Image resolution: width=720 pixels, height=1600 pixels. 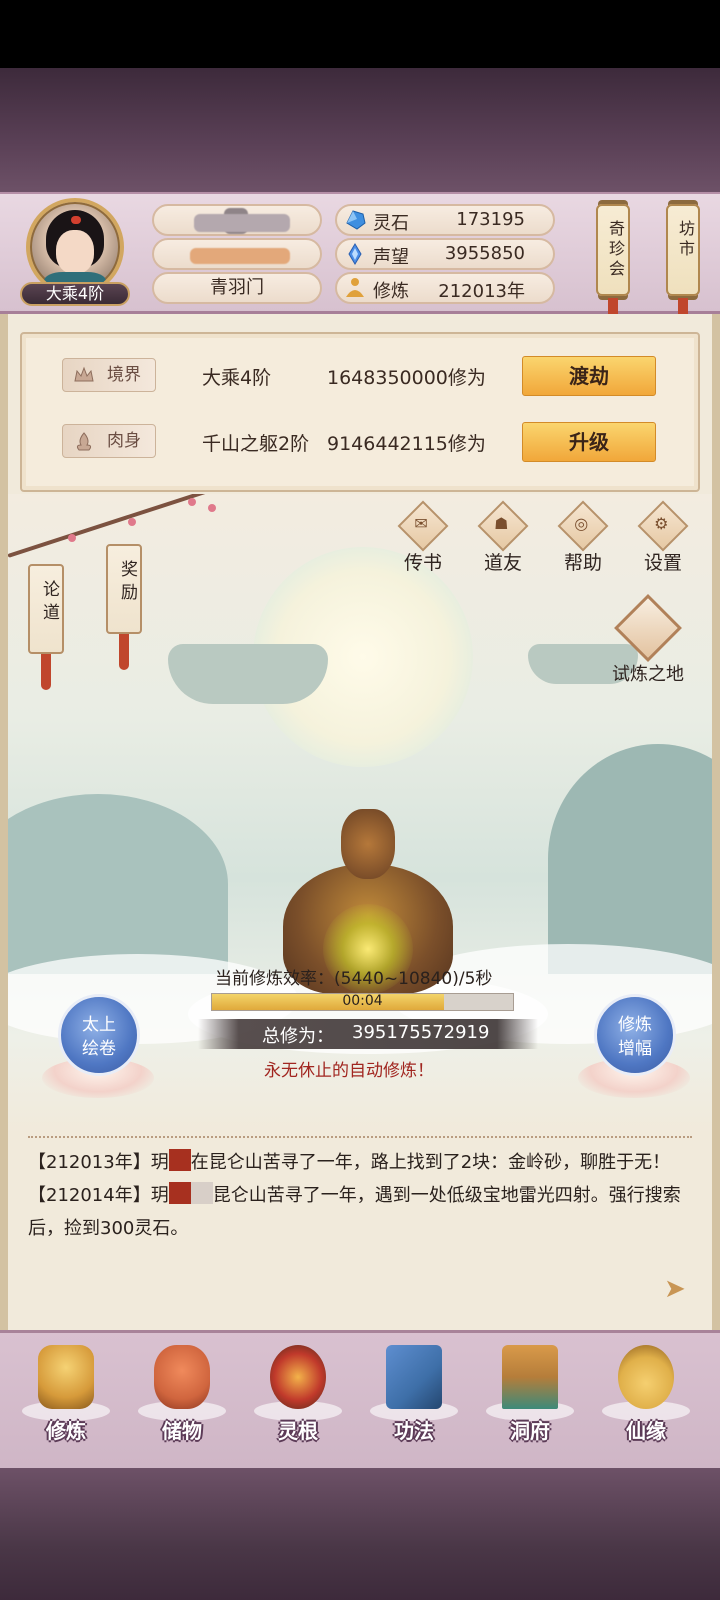 What do you see at coordinates (349, 1071) in the screenshot?
I see `auto-cultivation-text: 永无休止的自动修炼！` at bounding box center [349, 1071].